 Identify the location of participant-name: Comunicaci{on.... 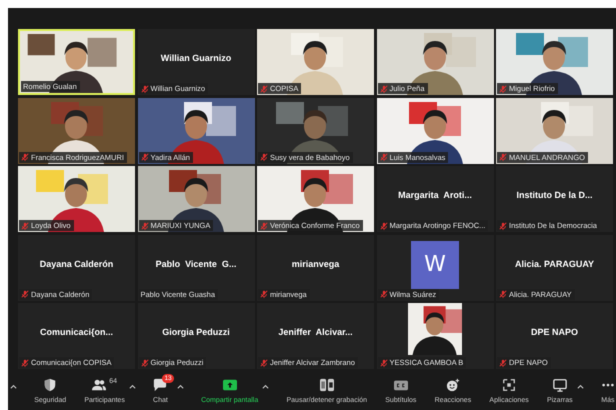
(76, 332).